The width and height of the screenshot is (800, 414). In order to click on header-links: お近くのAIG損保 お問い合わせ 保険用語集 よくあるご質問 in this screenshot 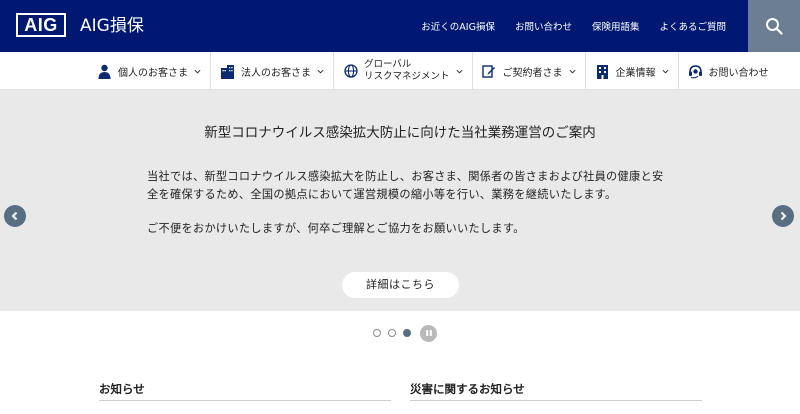, I will do `click(573, 26)`.